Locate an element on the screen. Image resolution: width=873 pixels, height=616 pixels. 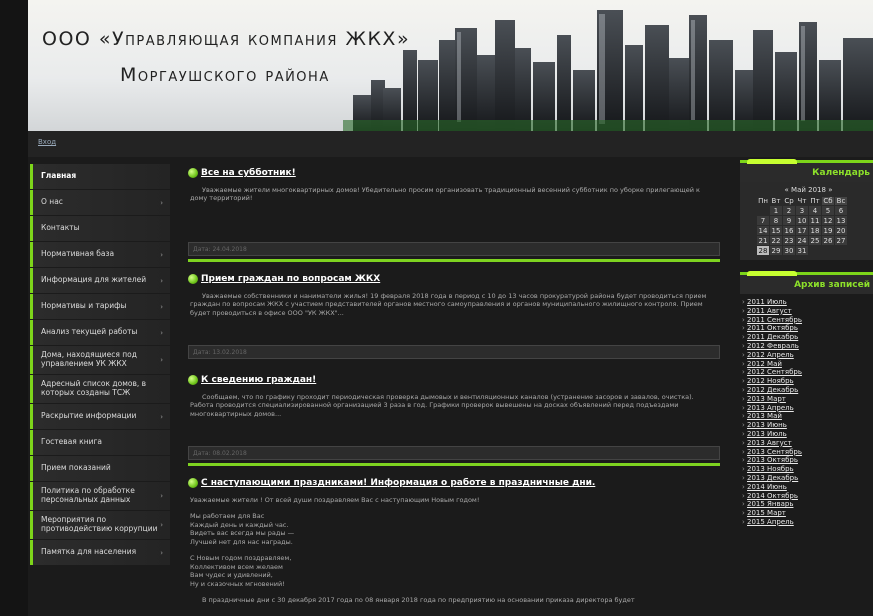
post-title-link: Прием граждан по вопросам ЖКХ is located at coordinates (454, 279).